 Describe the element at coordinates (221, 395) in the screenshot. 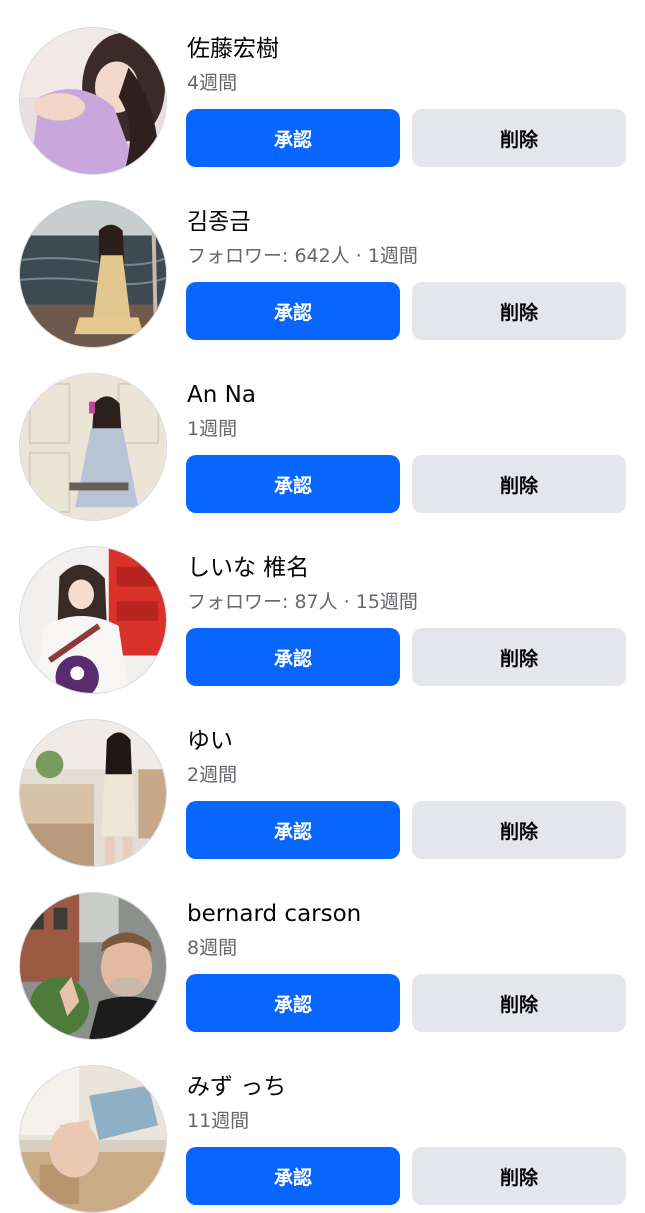

I see `request-name: An Na` at that location.